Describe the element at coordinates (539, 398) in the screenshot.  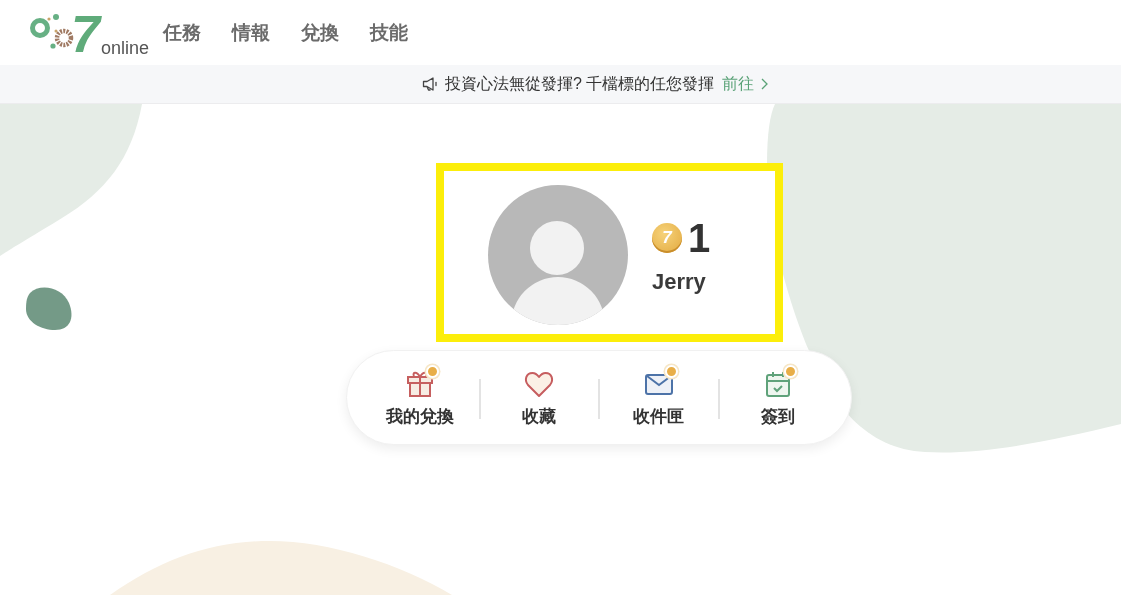
I see `quick-action-button: 收藏` at that location.